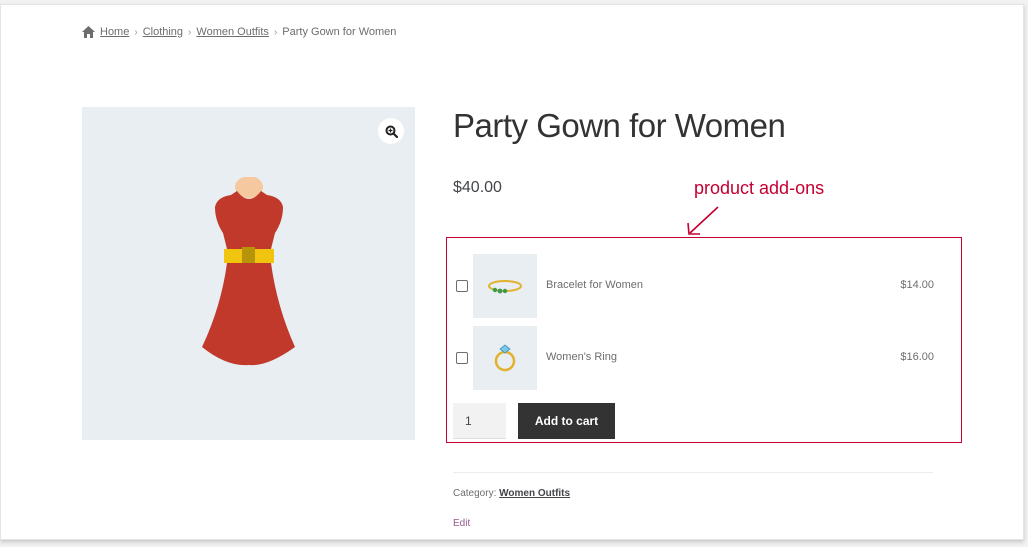 The height and width of the screenshot is (547, 1028). I want to click on annotation-label: product add-ons, so click(759, 188).